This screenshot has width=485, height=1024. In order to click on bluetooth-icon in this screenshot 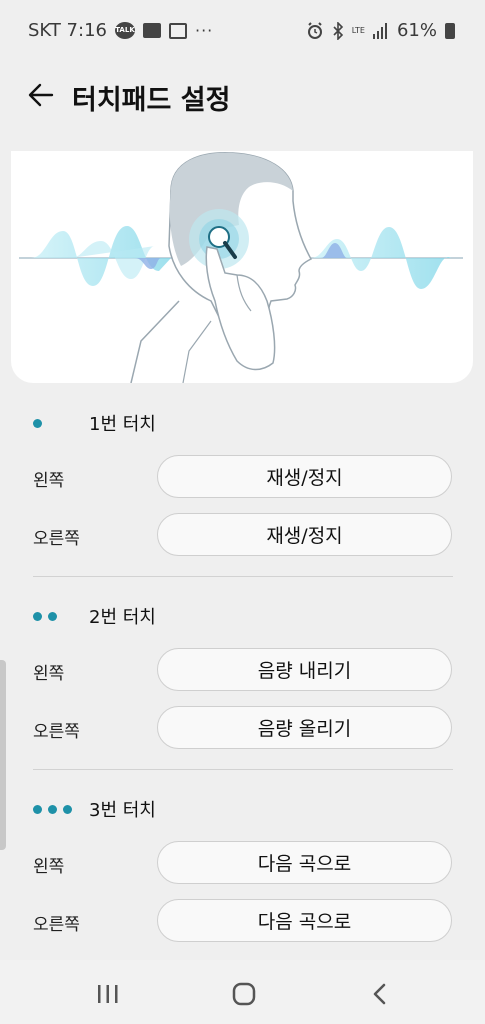, I will do `click(338, 30)`.